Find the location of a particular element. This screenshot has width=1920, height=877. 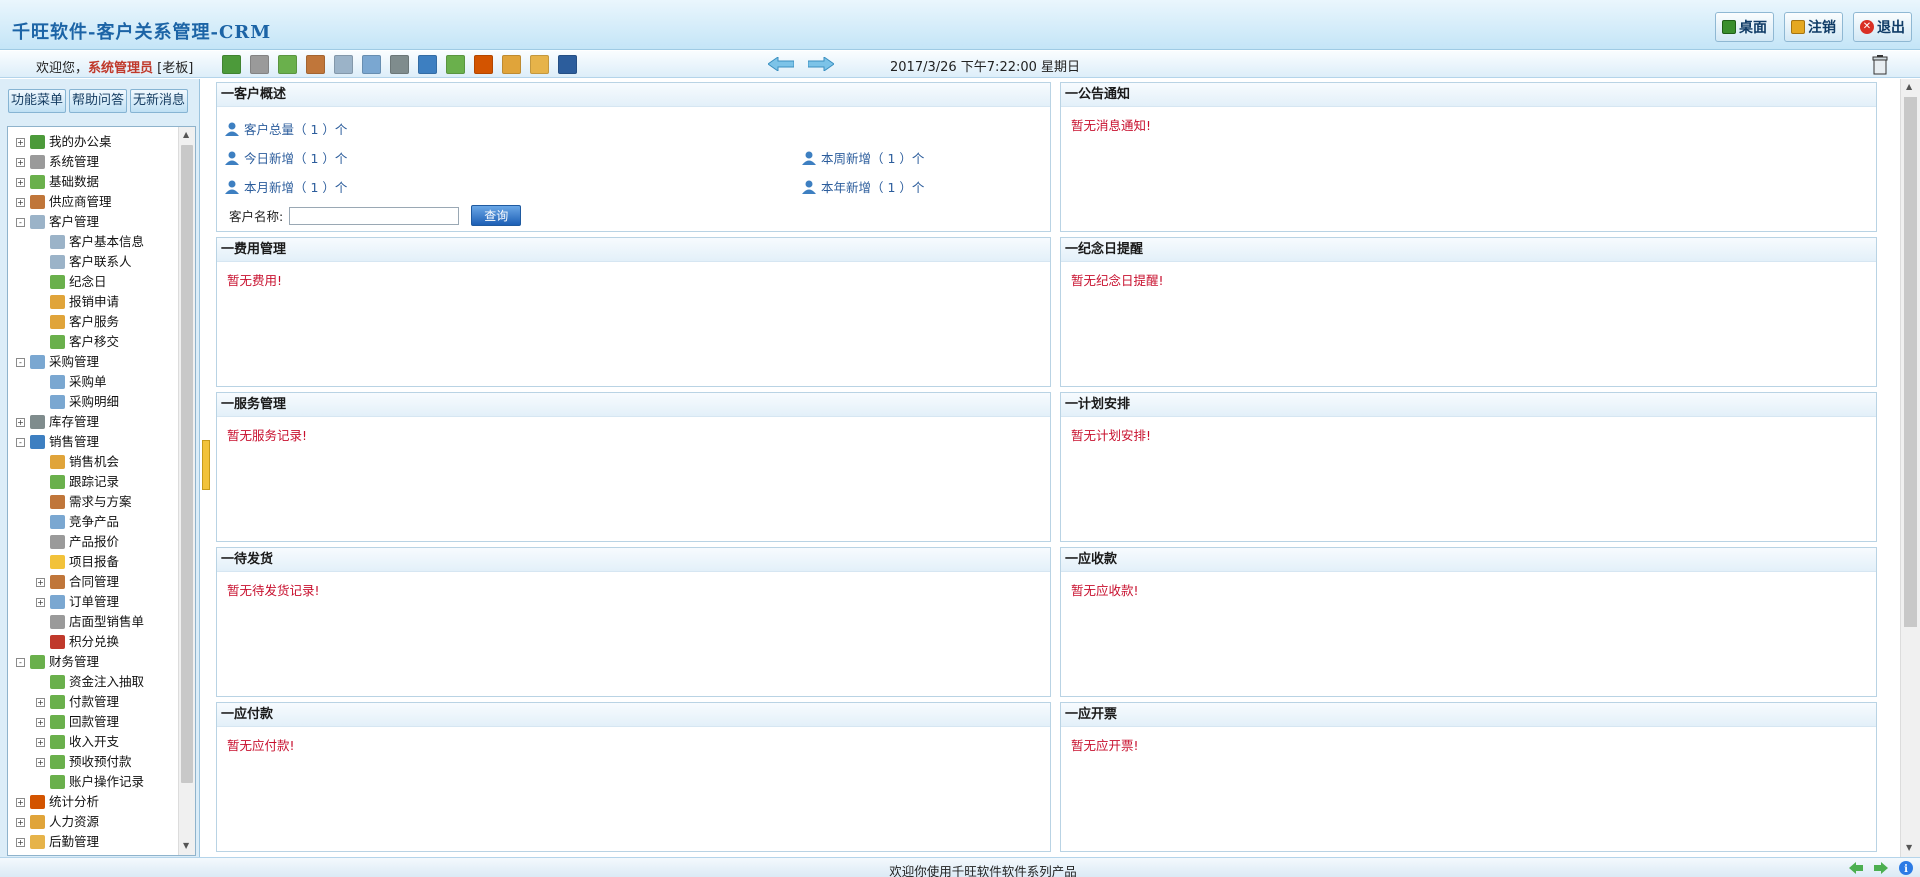

tree-item: 需求与方案 is located at coordinates (93, 502).